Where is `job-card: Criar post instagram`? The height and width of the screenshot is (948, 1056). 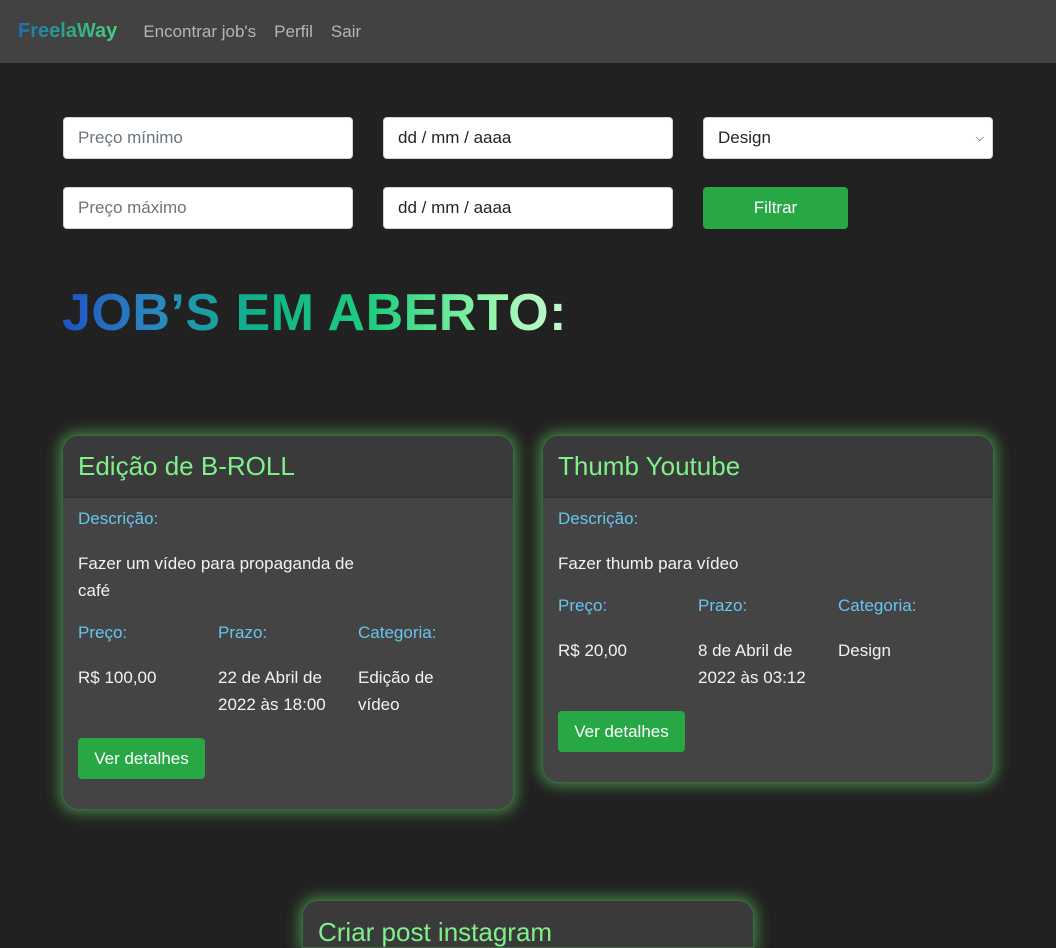 job-card: Criar post instagram is located at coordinates (528, 924).